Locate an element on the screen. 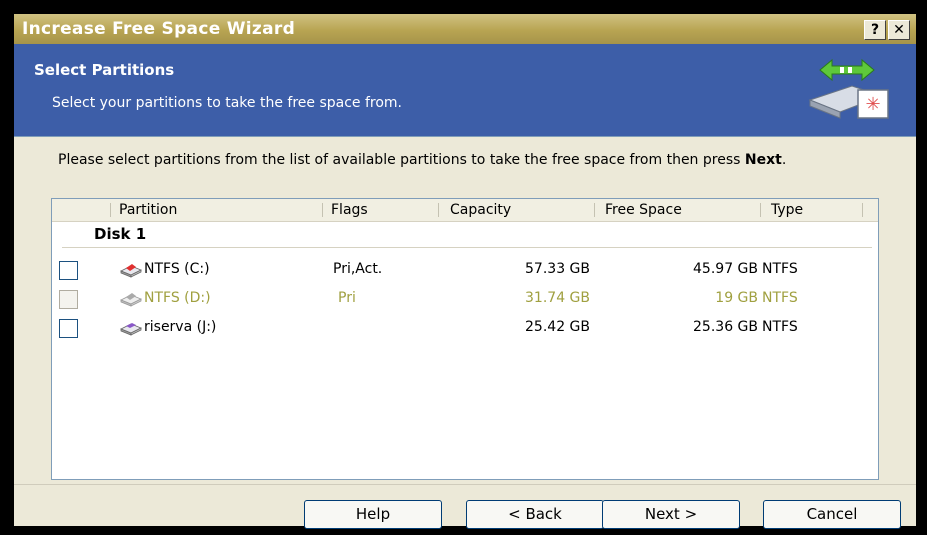 The width and height of the screenshot is (927, 535). title-bar: Increase Free Space Wizard ? ✕ is located at coordinates (465, 29).